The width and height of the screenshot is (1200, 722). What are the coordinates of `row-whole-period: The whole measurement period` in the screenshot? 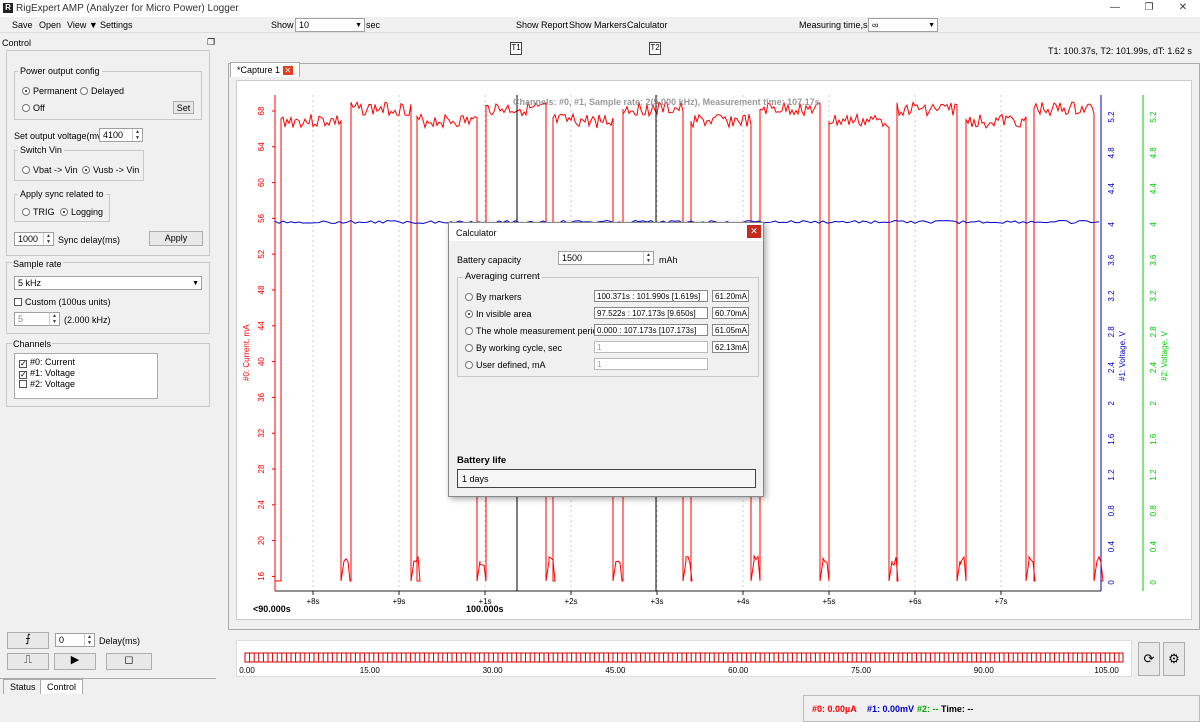 It's located at (534, 331).